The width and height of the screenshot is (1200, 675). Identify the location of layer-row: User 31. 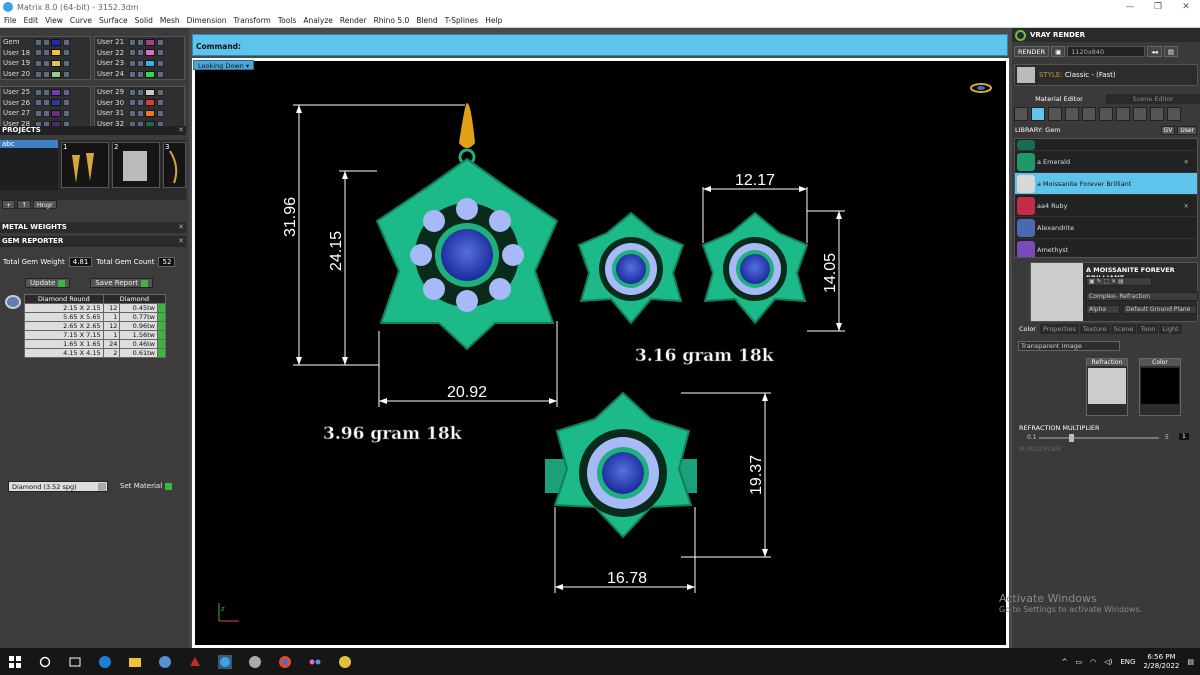
(139, 113).